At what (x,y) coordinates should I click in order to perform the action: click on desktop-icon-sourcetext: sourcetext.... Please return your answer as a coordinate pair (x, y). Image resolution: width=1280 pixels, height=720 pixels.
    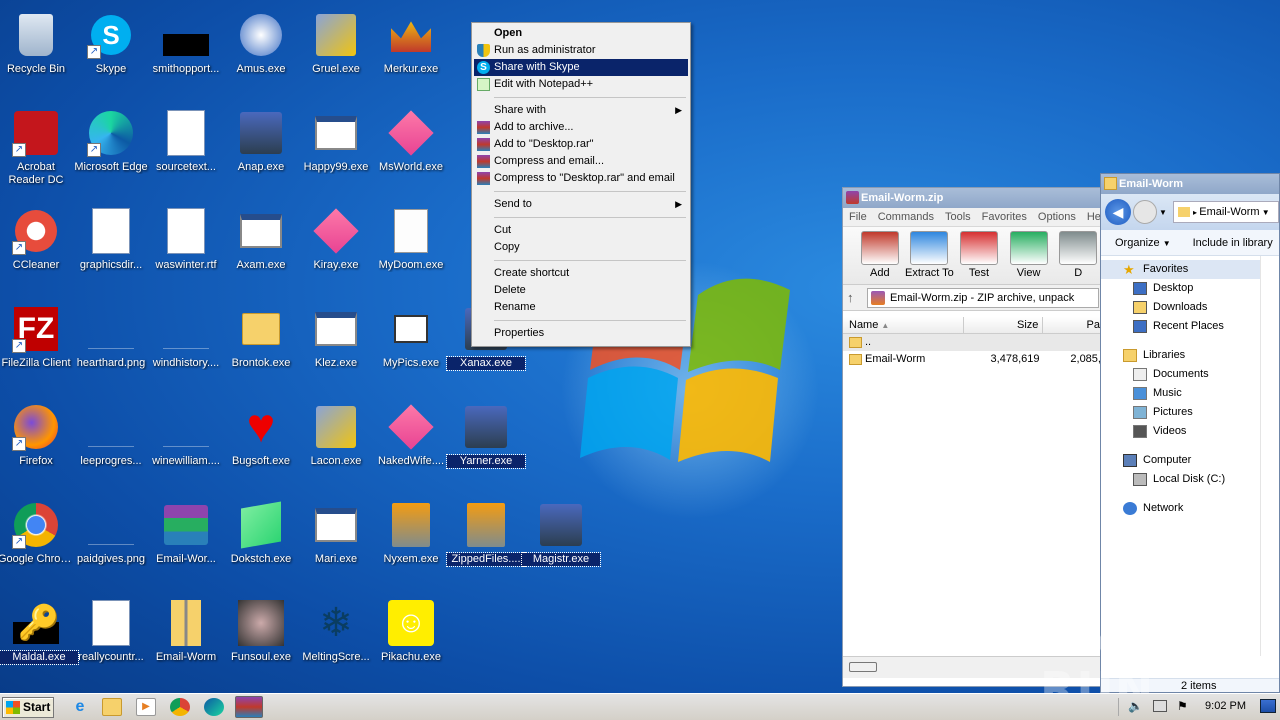
    Looking at the image, I should click on (186, 149).